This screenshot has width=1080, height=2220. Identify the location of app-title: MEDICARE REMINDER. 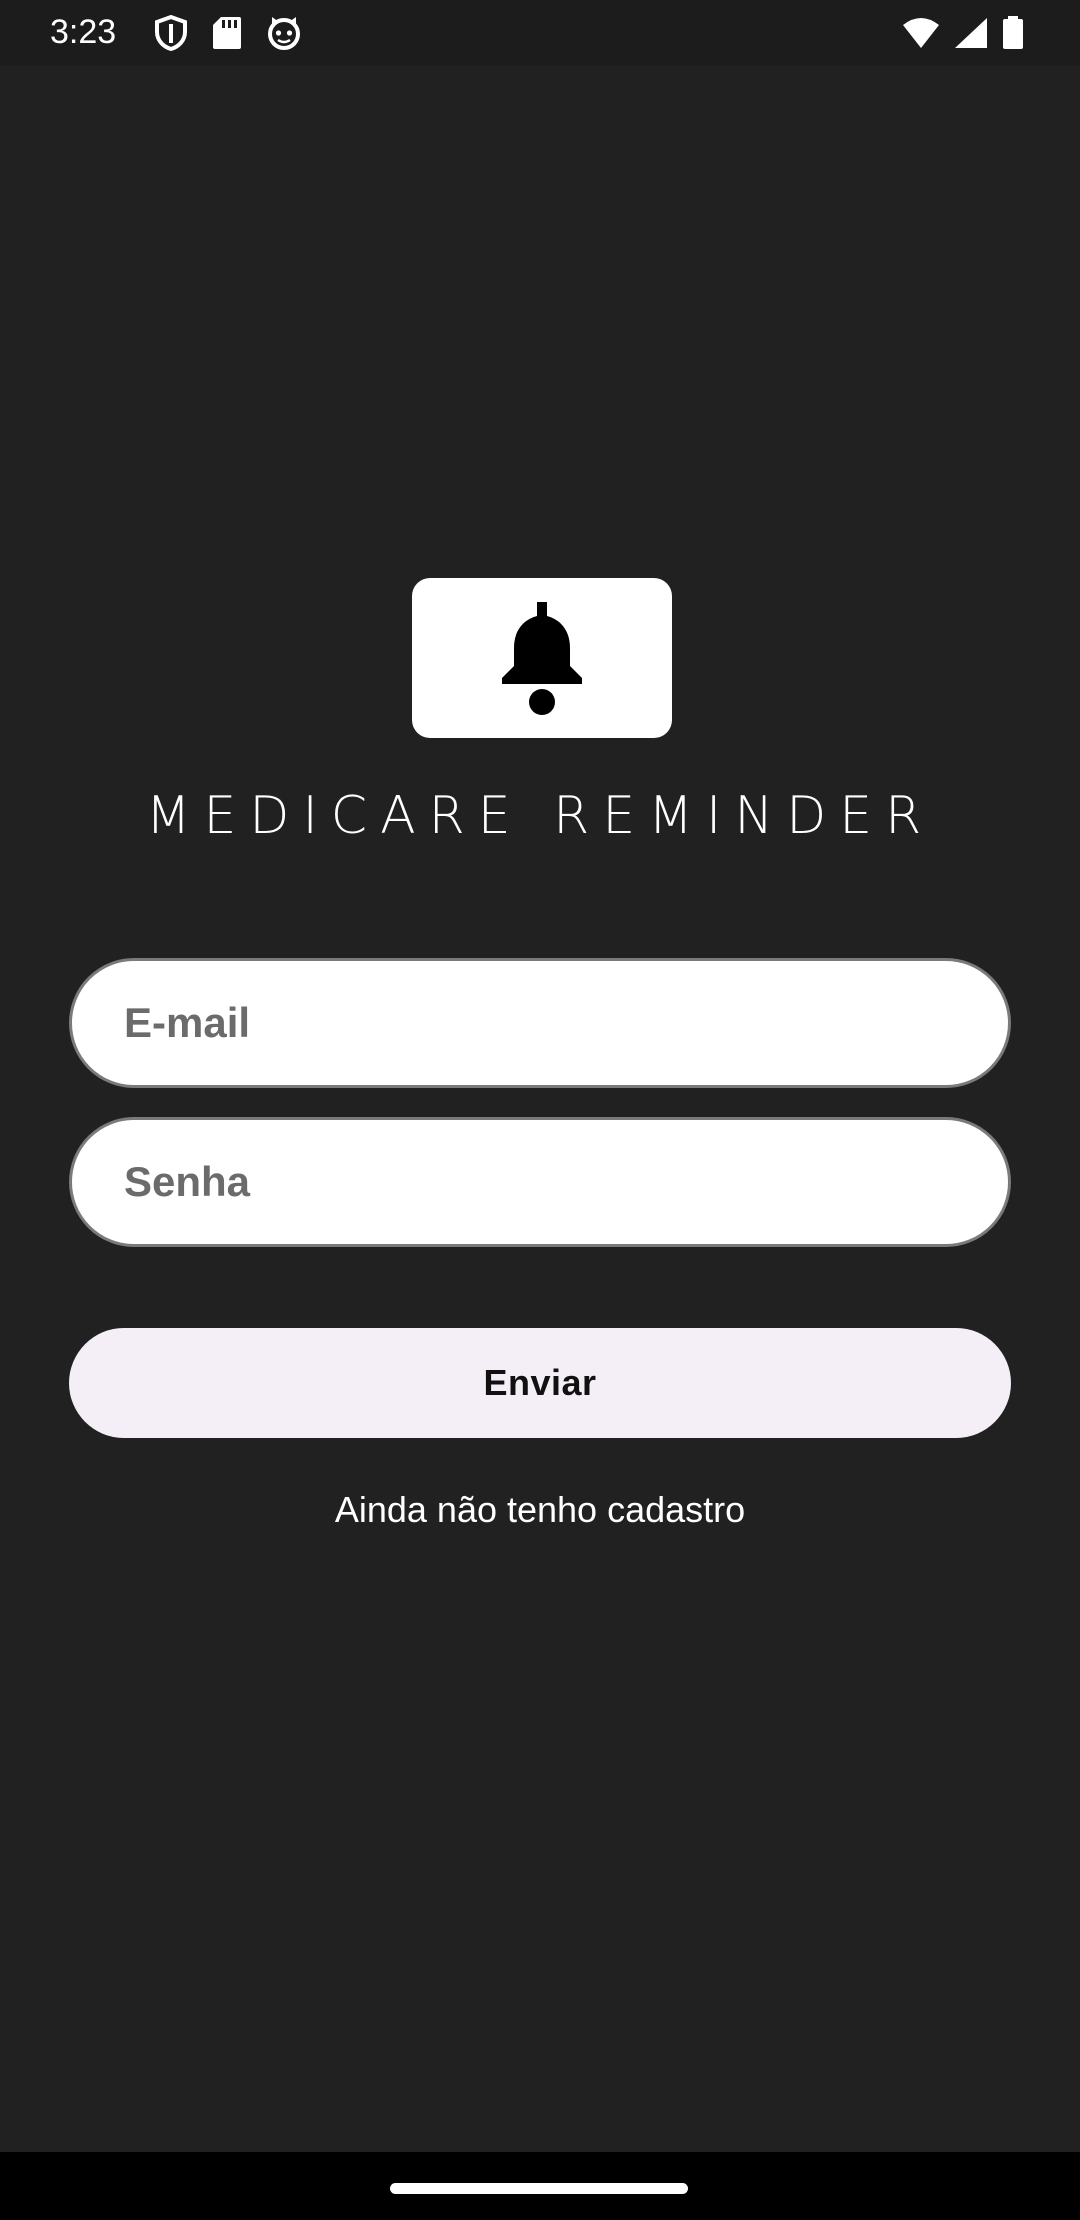
(540, 816).